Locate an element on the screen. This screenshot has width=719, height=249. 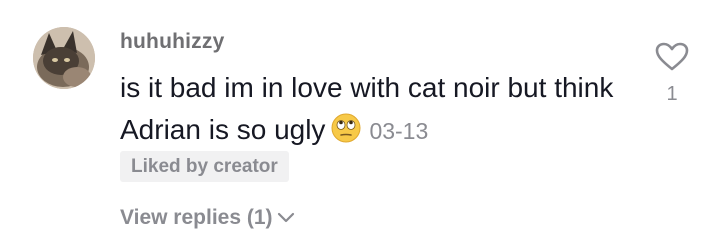
view-replies-label: View replies (1) is located at coordinates (196, 217).